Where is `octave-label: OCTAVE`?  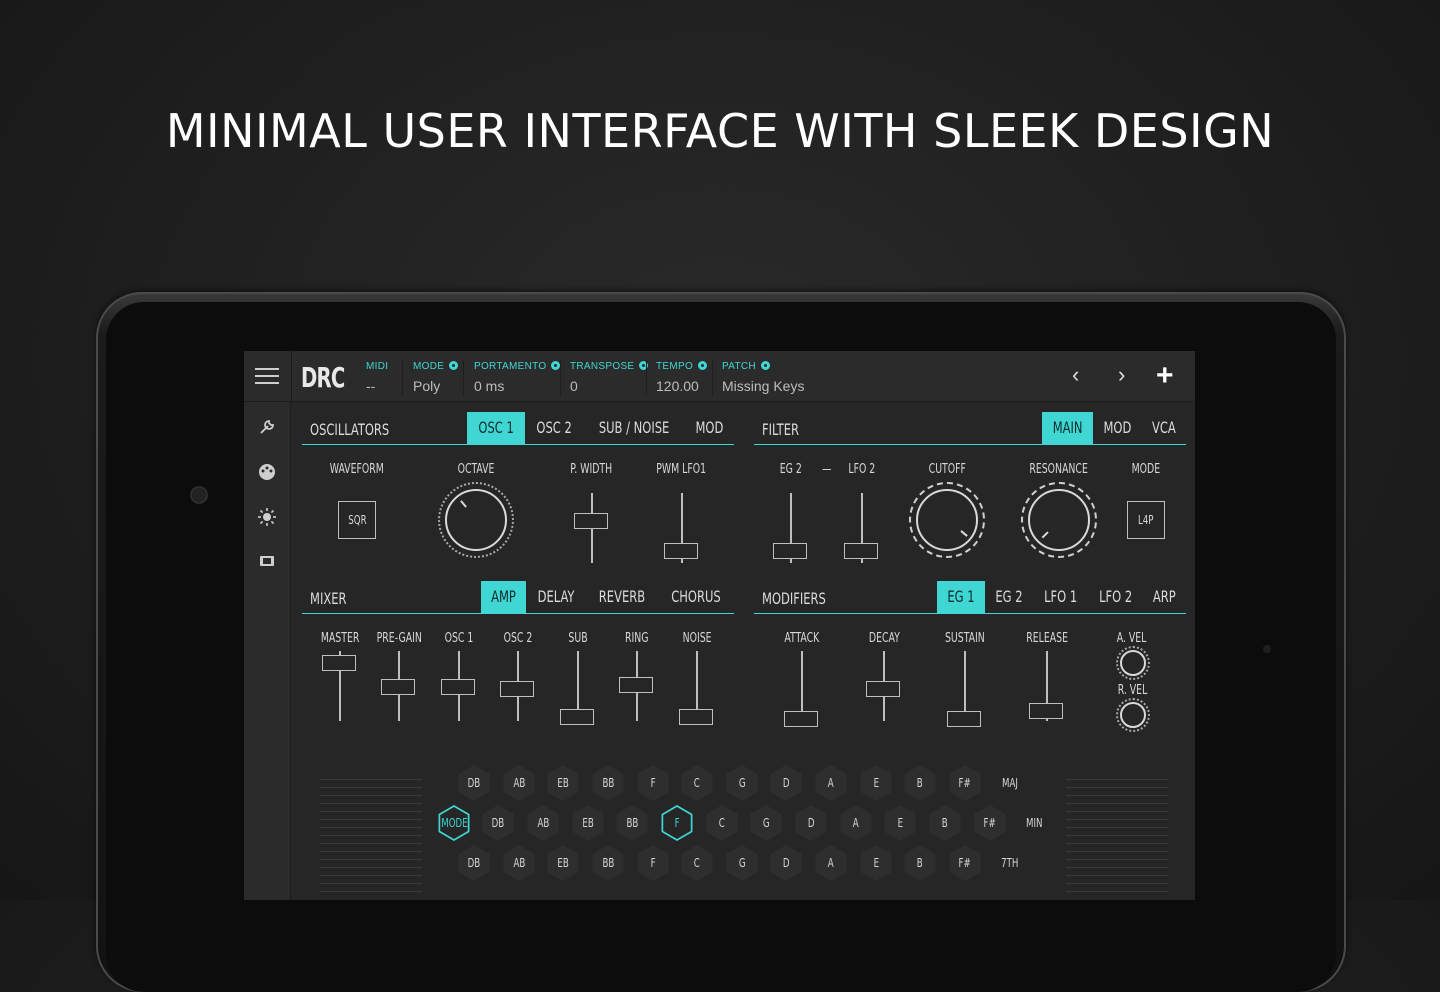
octave-label: OCTAVE is located at coordinates (476, 469).